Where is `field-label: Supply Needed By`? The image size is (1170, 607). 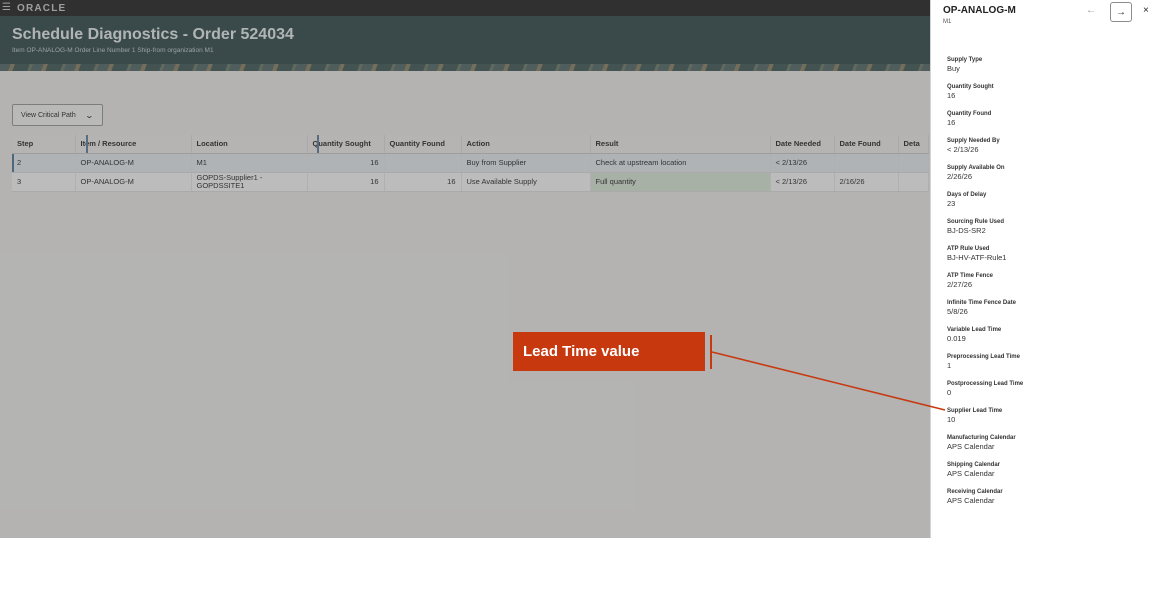 field-label: Supply Needed By is located at coordinates (973, 141).